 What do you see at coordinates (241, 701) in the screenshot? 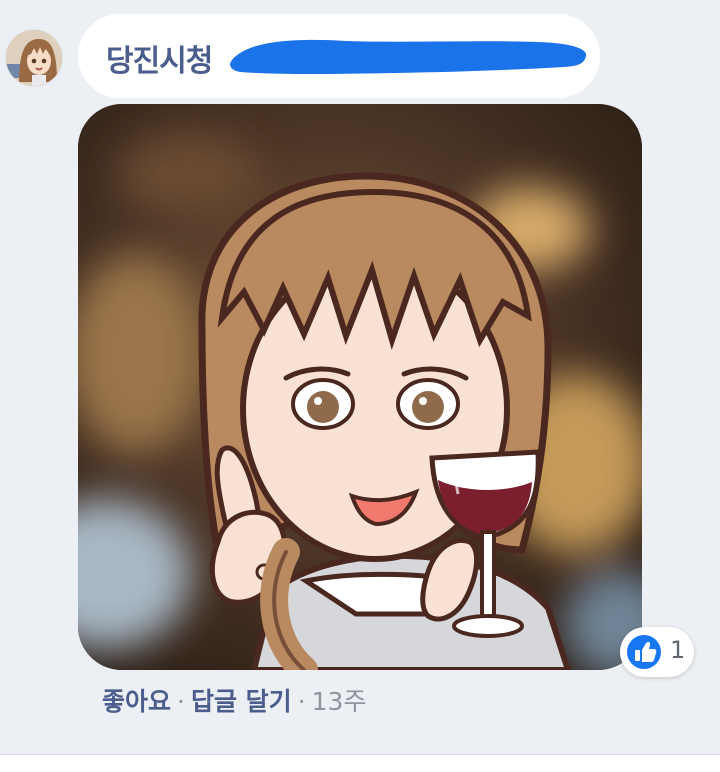
I see `reply-button: 답글 달기` at bounding box center [241, 701].